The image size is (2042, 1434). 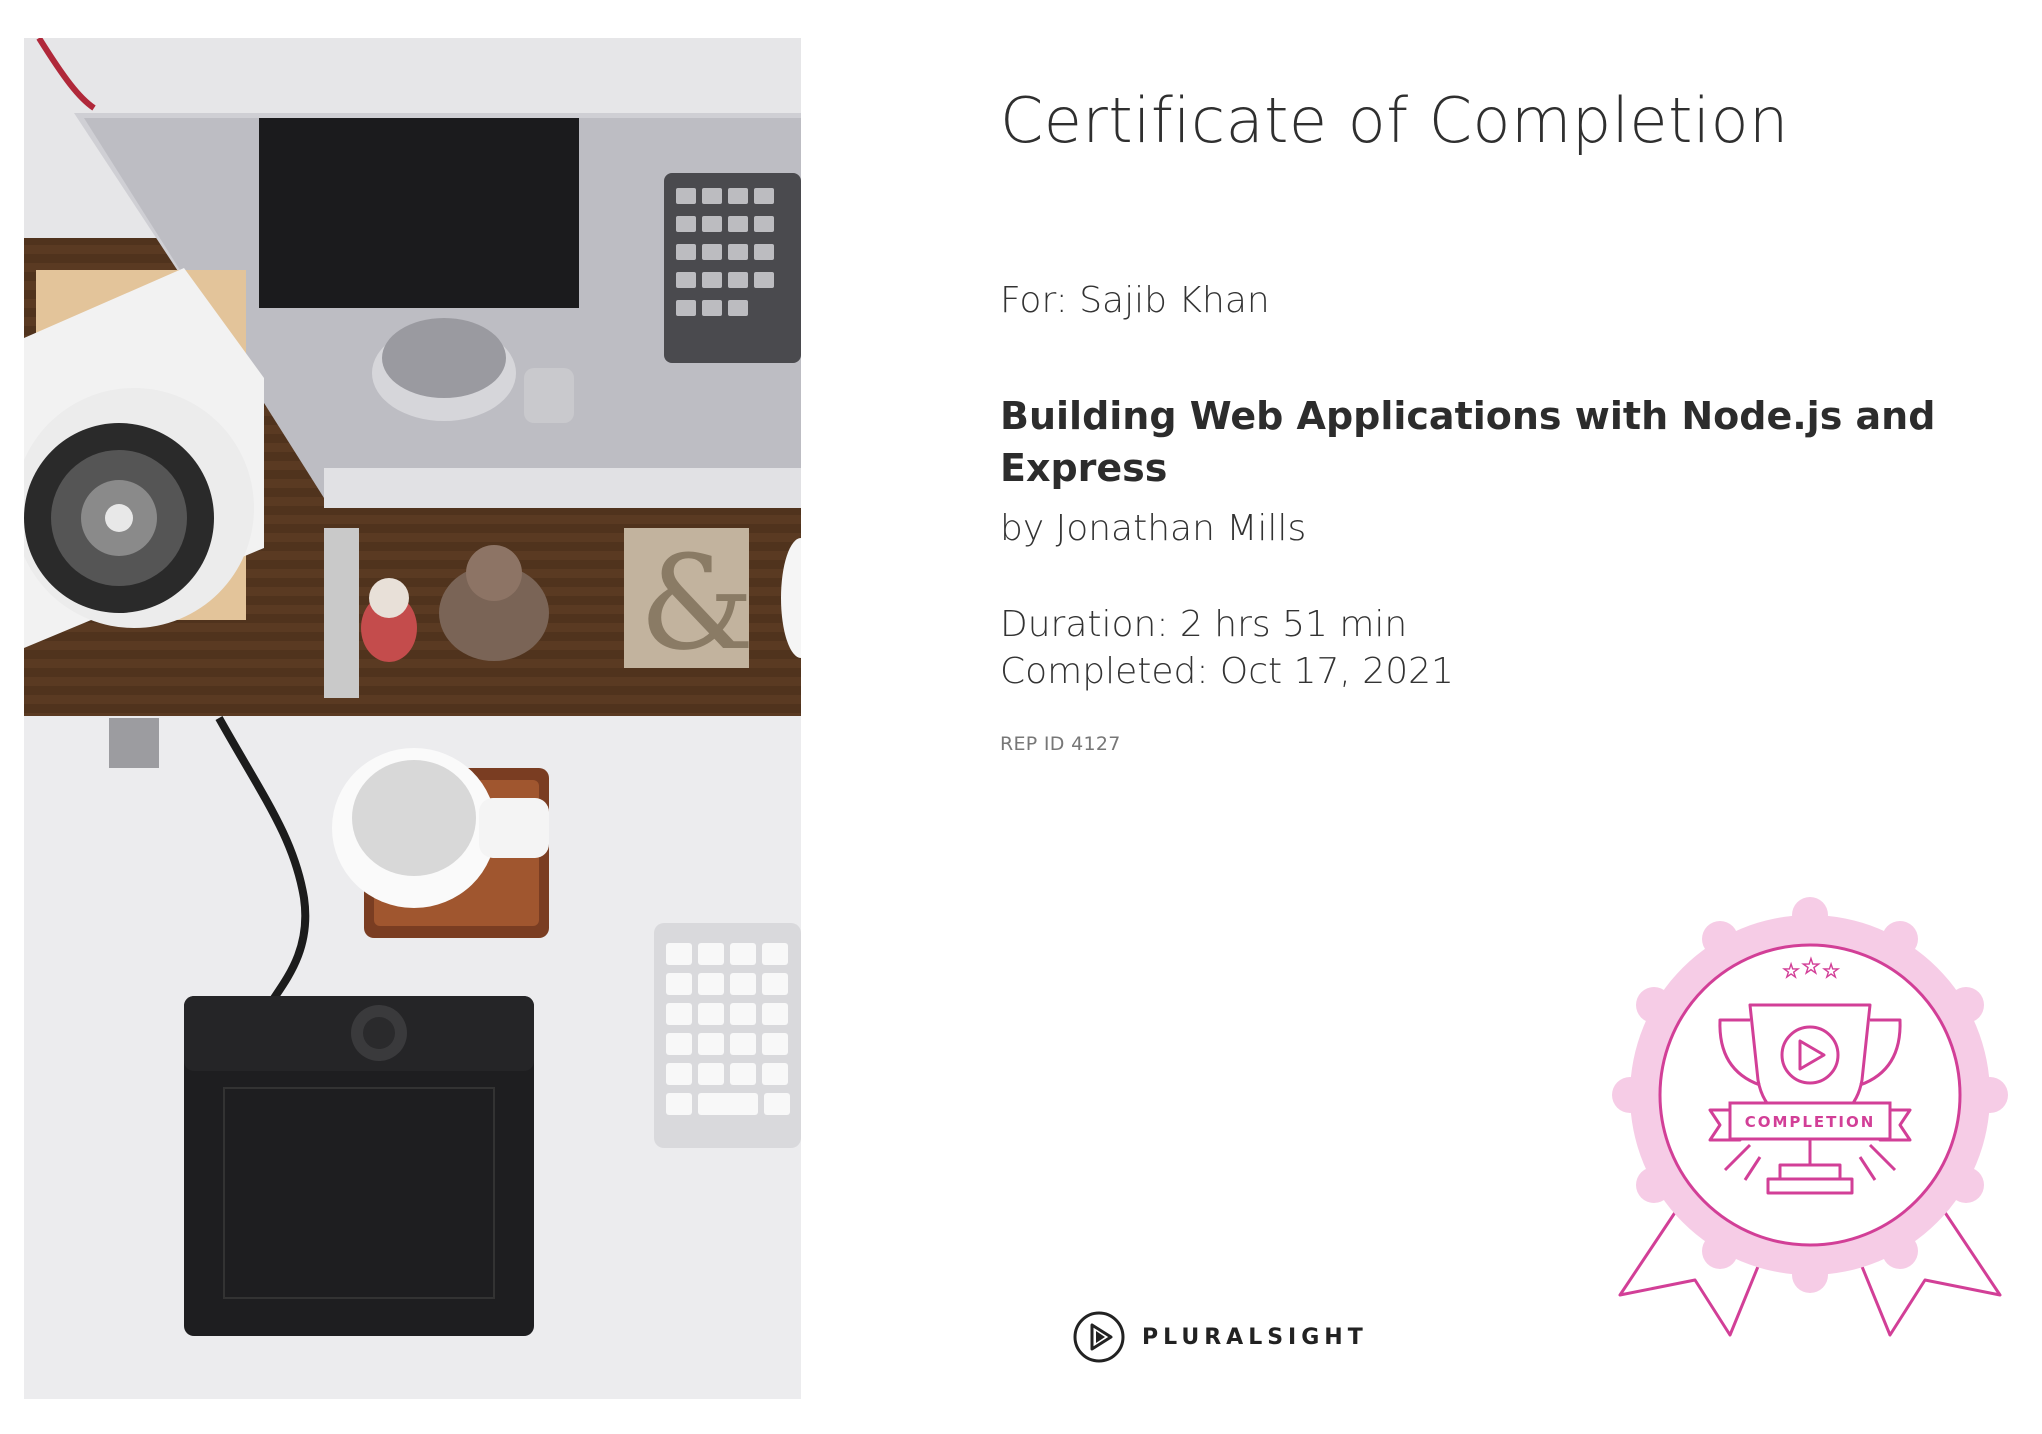 What do you see at coordinates (1153, 528) in the screenshot?
I see `course-author: by Jonathan Mills` at bounding box center [1153, 528].